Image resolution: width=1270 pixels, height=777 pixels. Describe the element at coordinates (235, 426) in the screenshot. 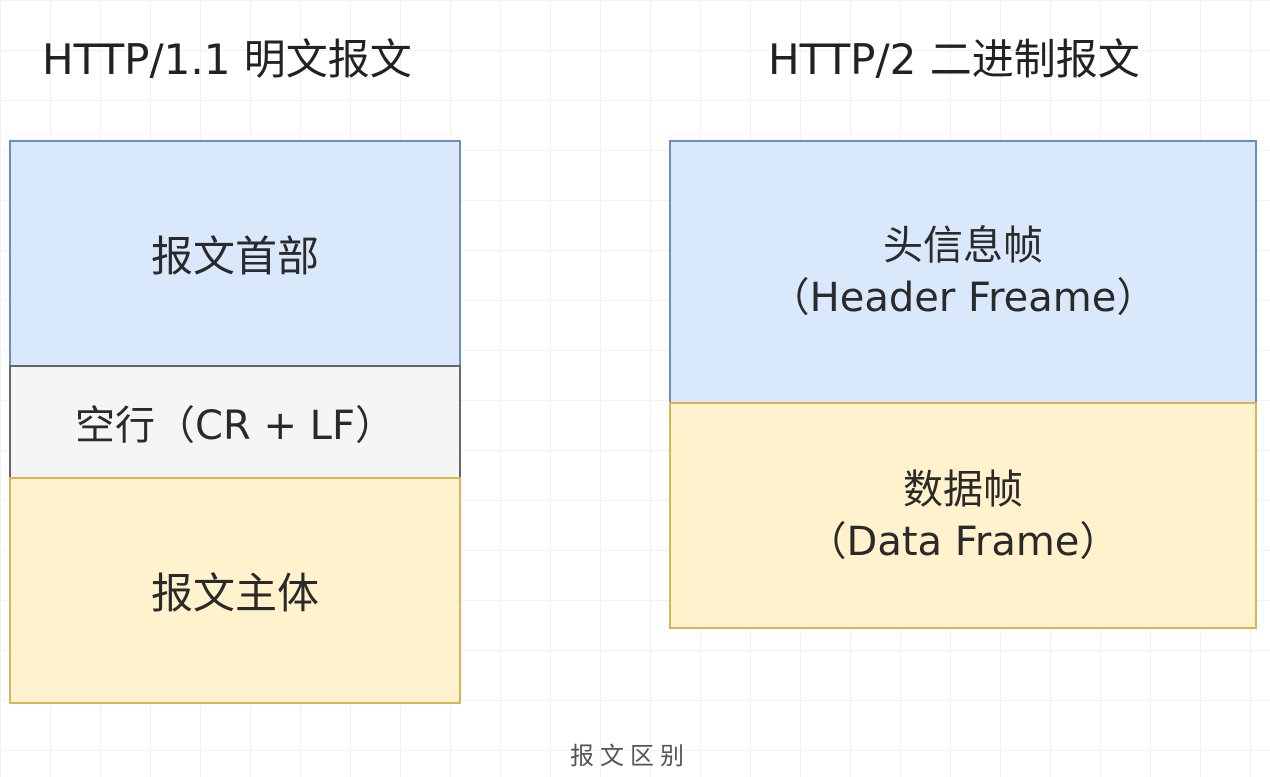

I see `http11-blank-line-label: 空行（CR + LF）` at that location.